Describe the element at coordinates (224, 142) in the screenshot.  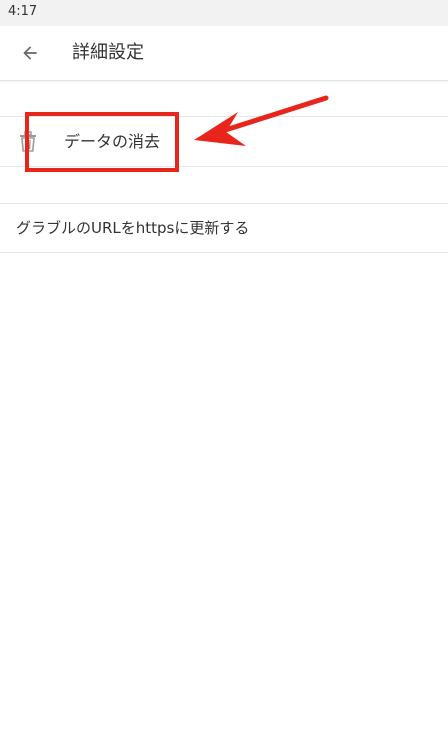
I see `clear-data-item: データの消去` at that location.